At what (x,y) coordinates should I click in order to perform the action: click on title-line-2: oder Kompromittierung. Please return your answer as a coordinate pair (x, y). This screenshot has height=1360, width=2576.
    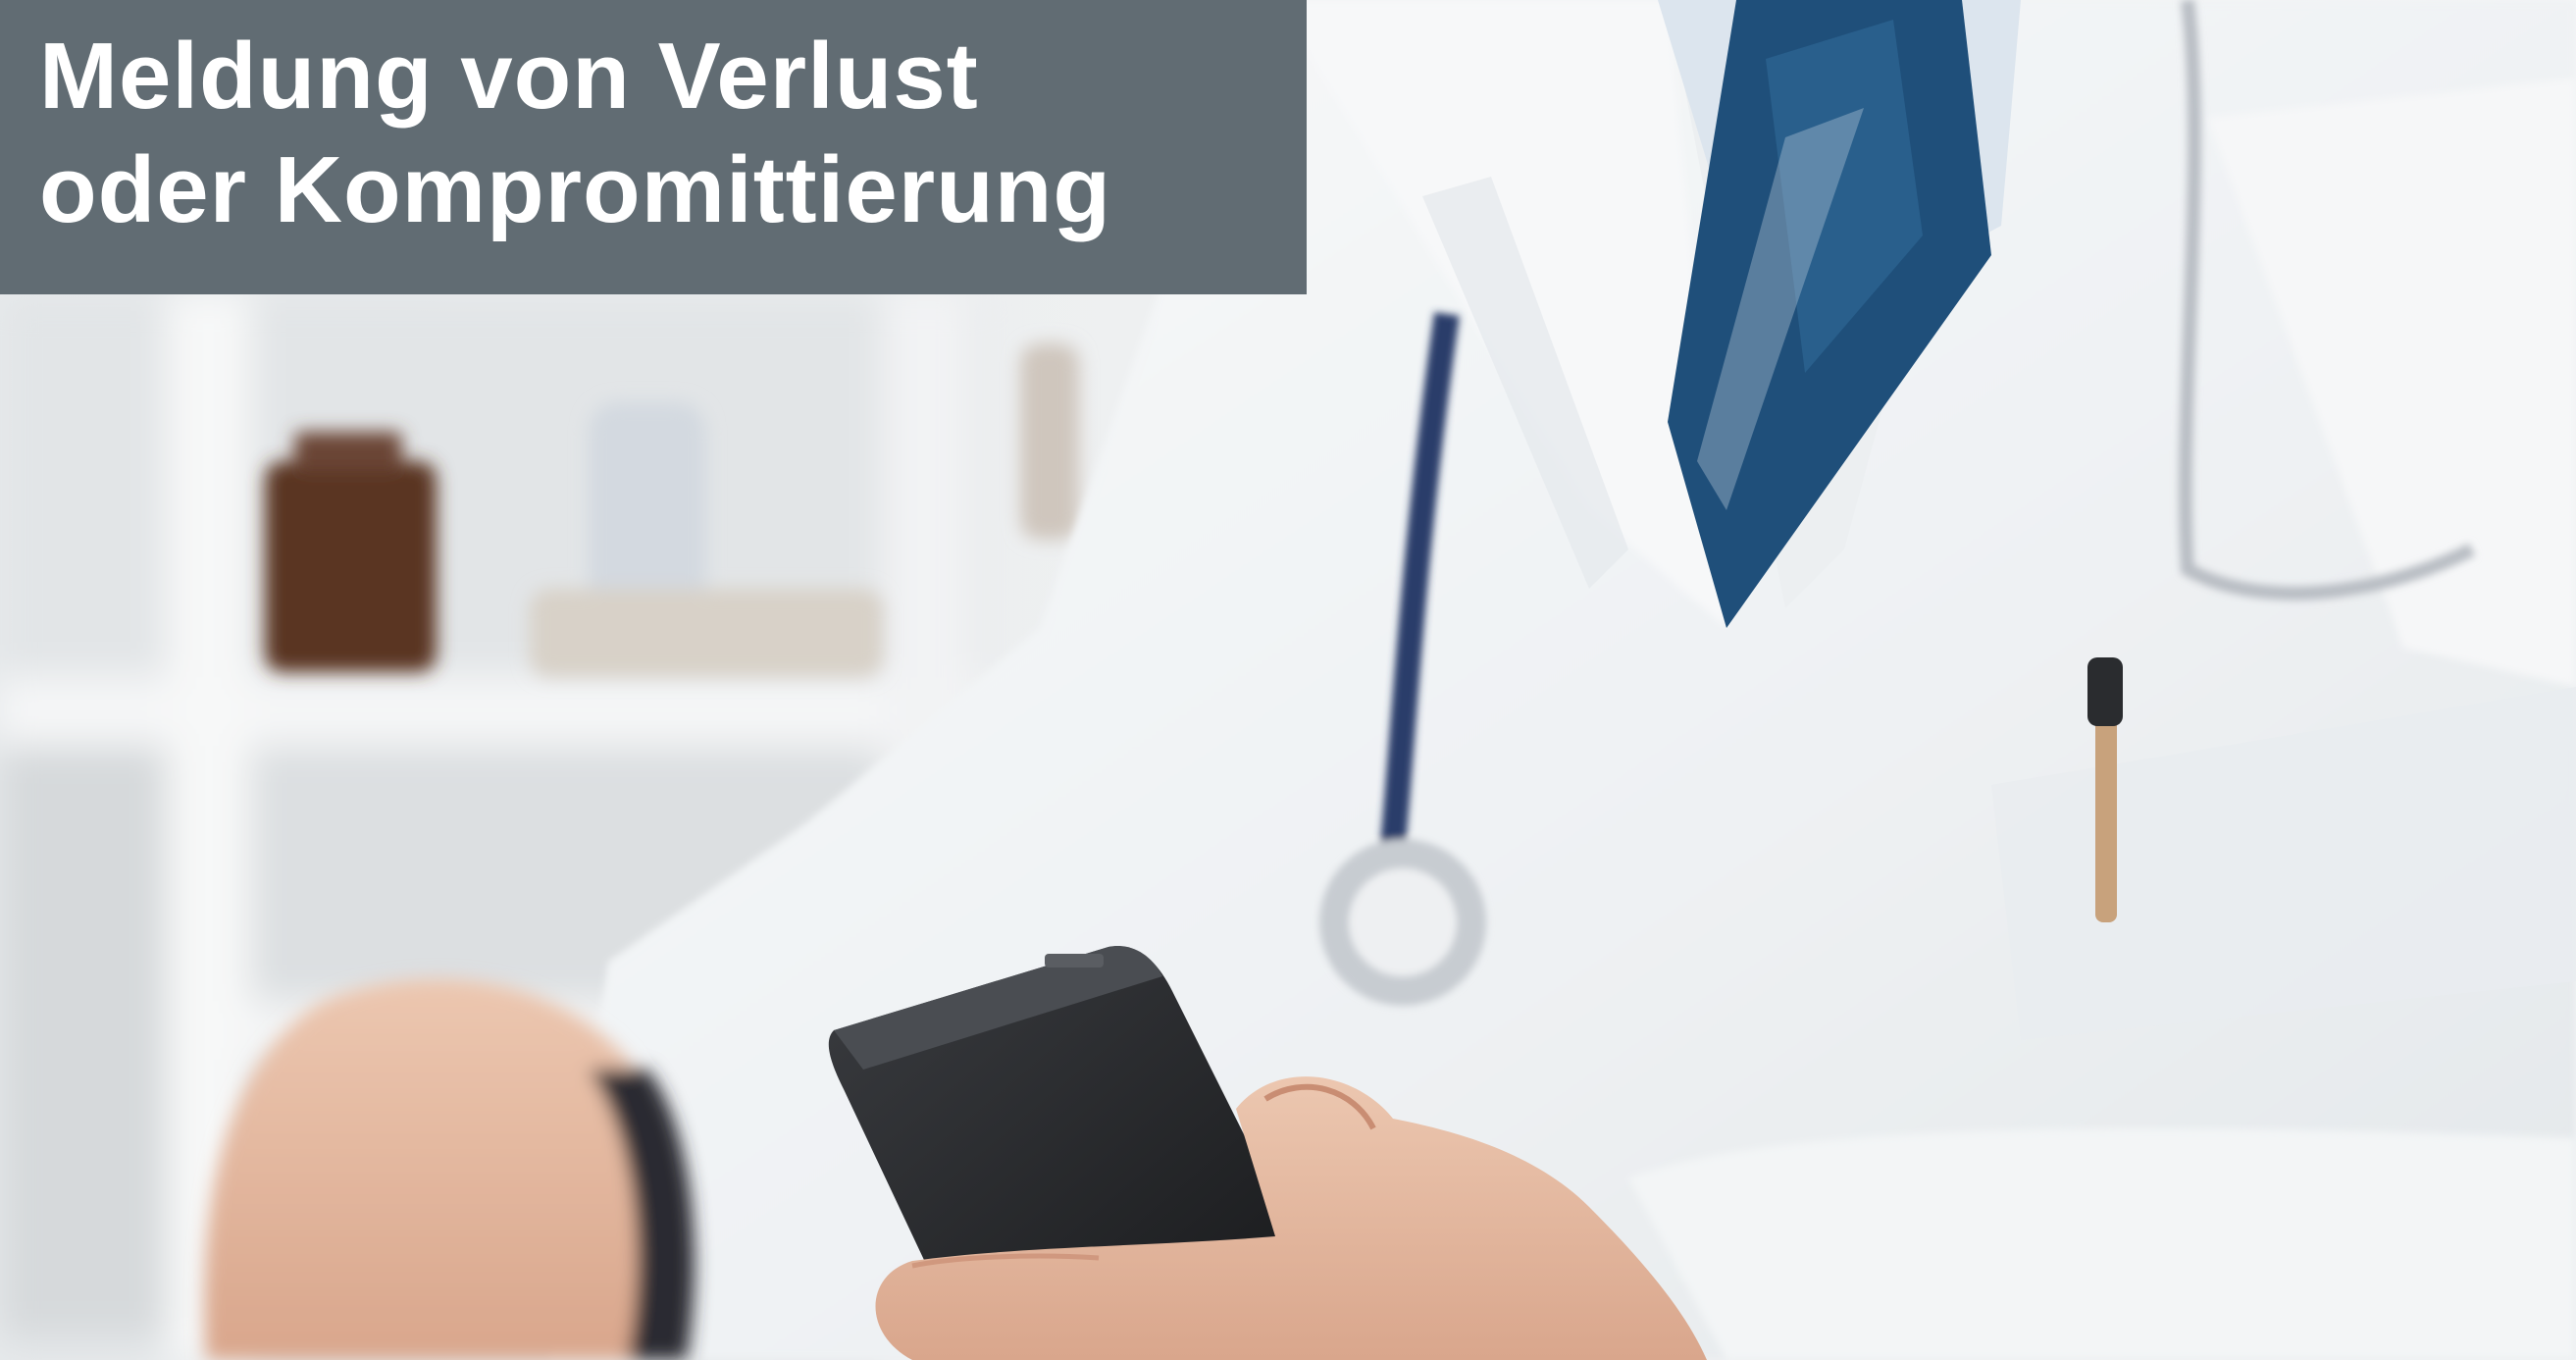
    Looking at the image, I should click on (575, 189).